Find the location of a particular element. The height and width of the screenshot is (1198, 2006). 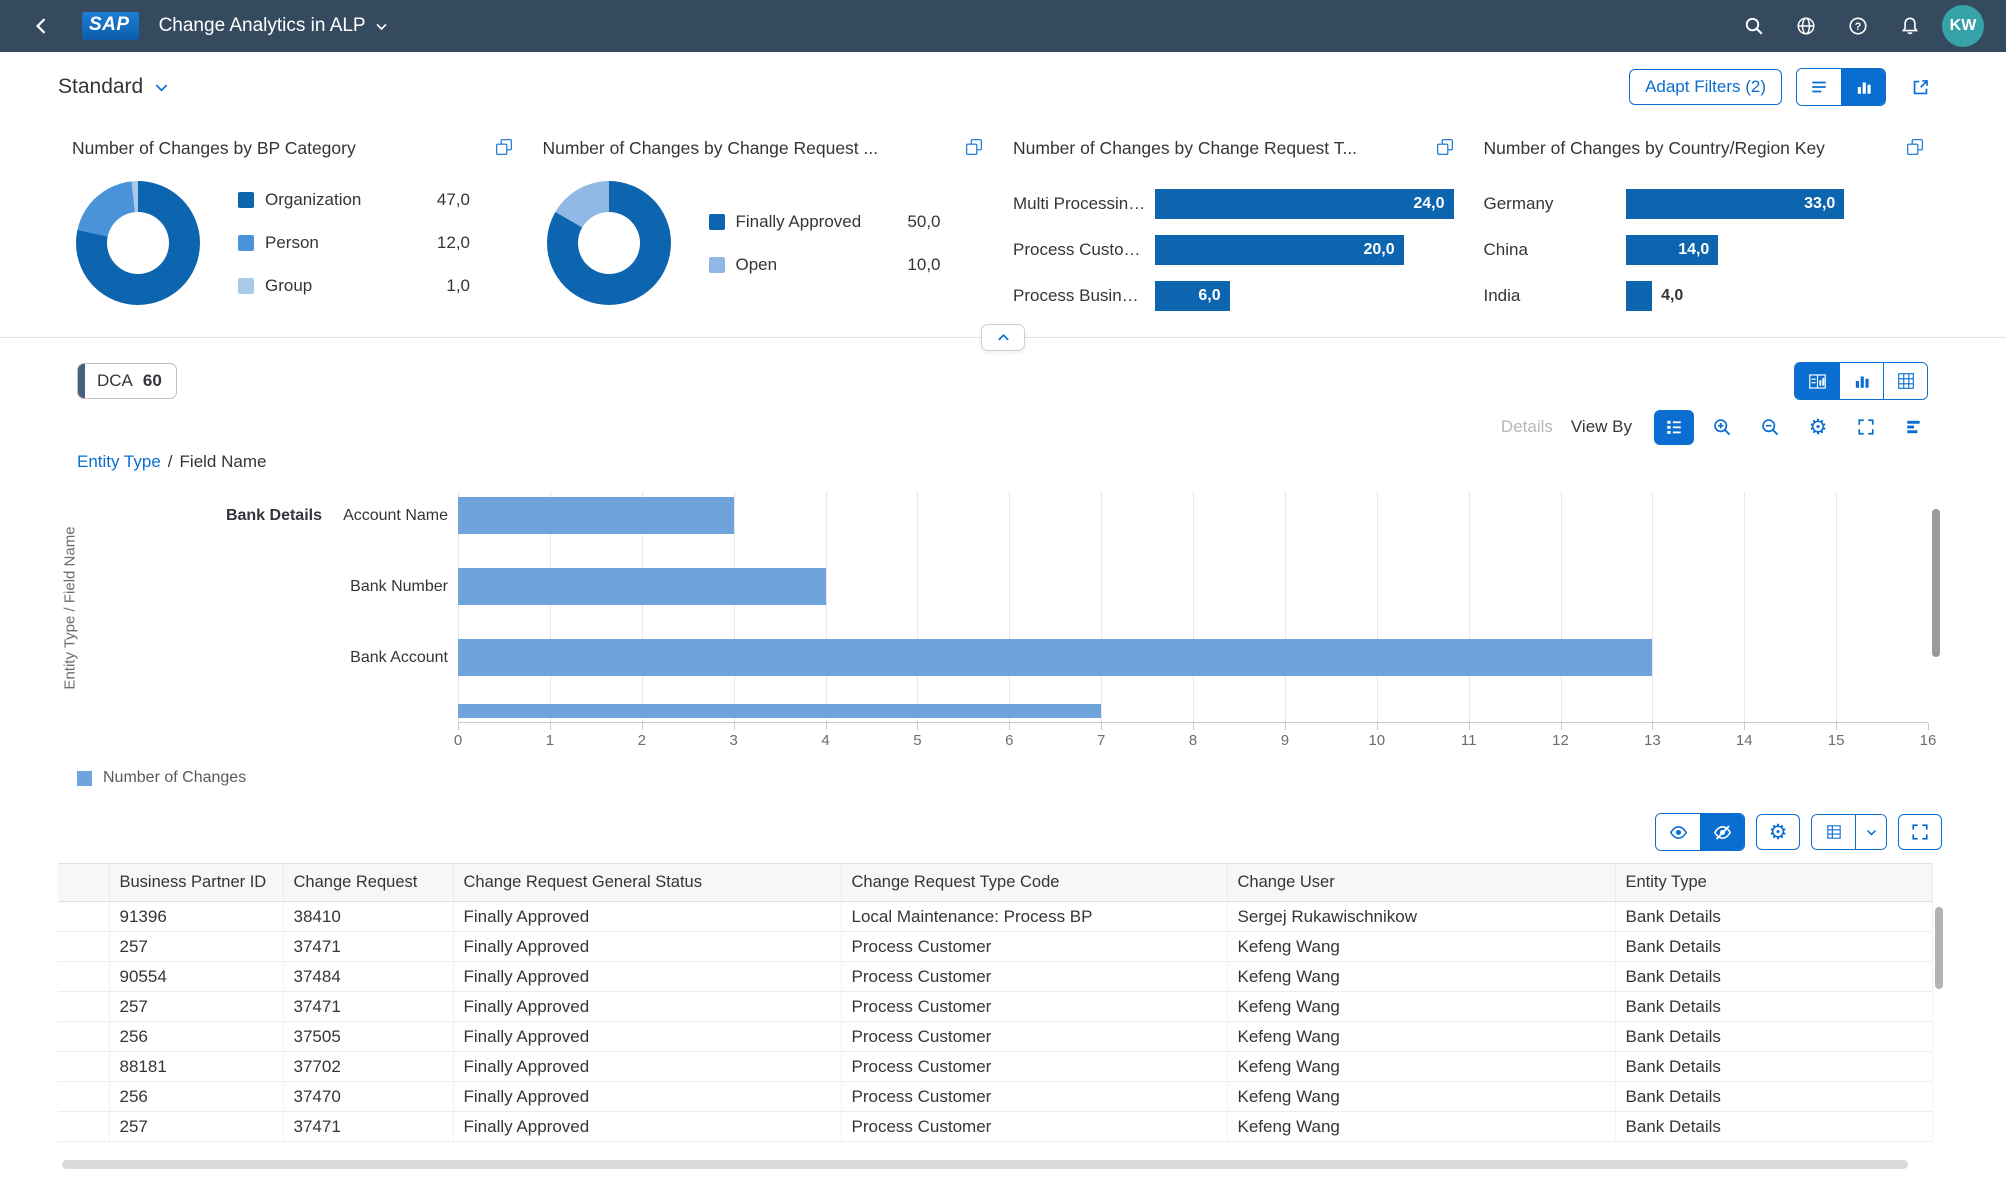

gridline is located at coordinates (1377, 607).